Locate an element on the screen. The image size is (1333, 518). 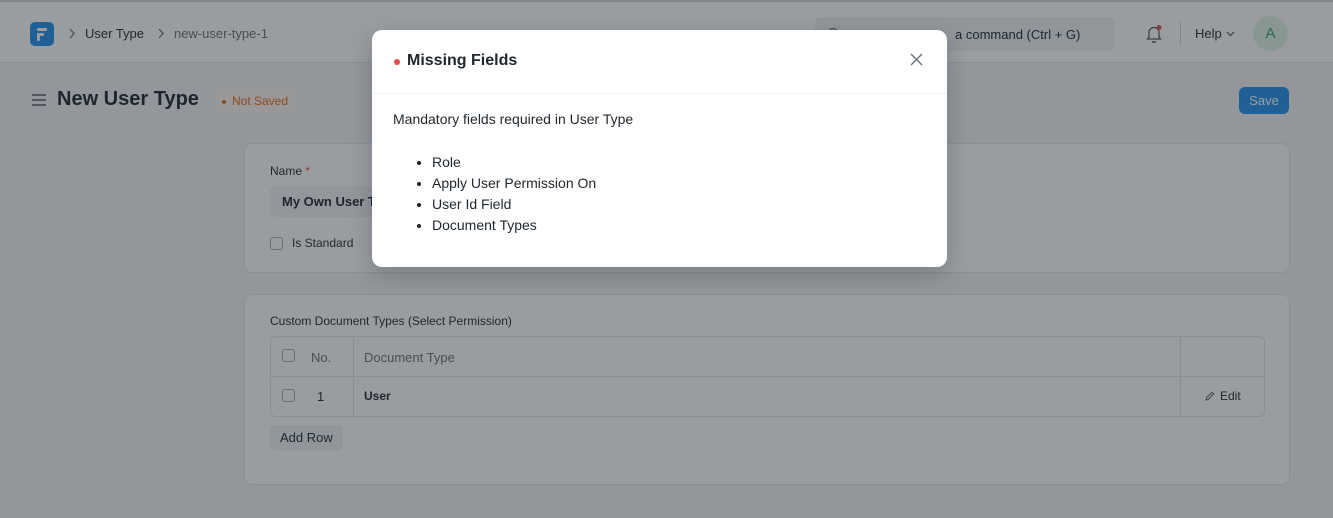
list-item: Document Types is located at coordinates (514, 225).